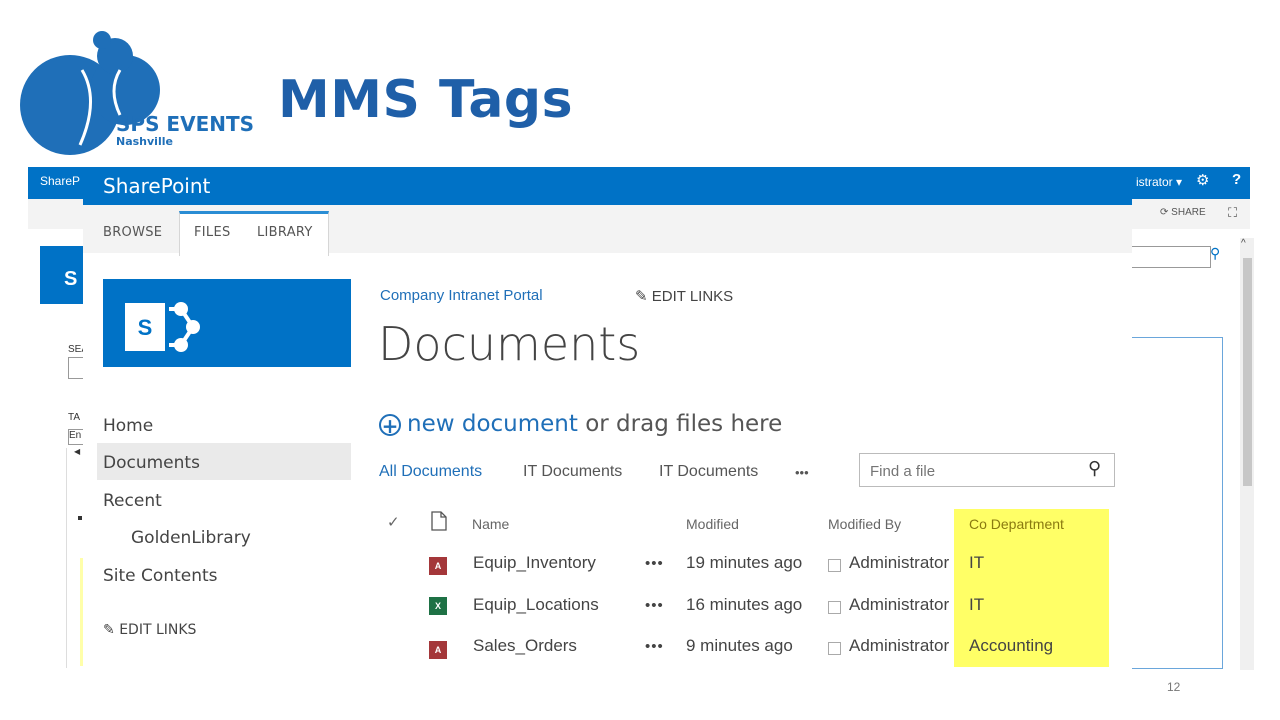 The width and height of the screenshot is (1280, 720). What do you see at coordinates (158, 630) in the screenshot?
I see `nav-edit-links-label: EDIT LINKS` at bounding box center [158, 630].